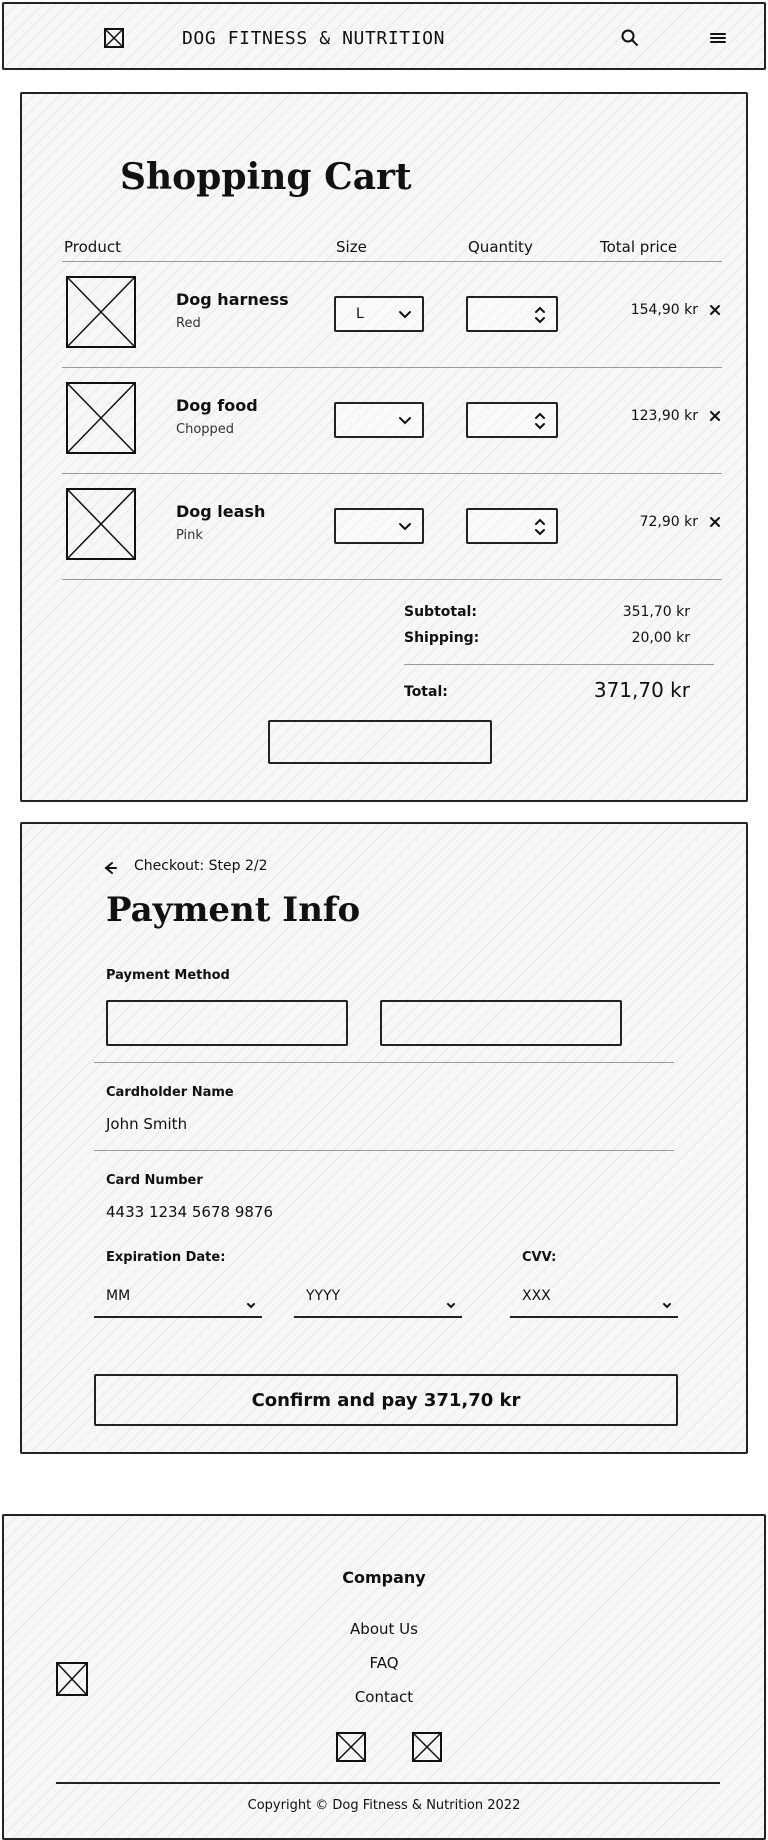  I want to click on shipping-value: 20,00 kr, so click(660, 638).